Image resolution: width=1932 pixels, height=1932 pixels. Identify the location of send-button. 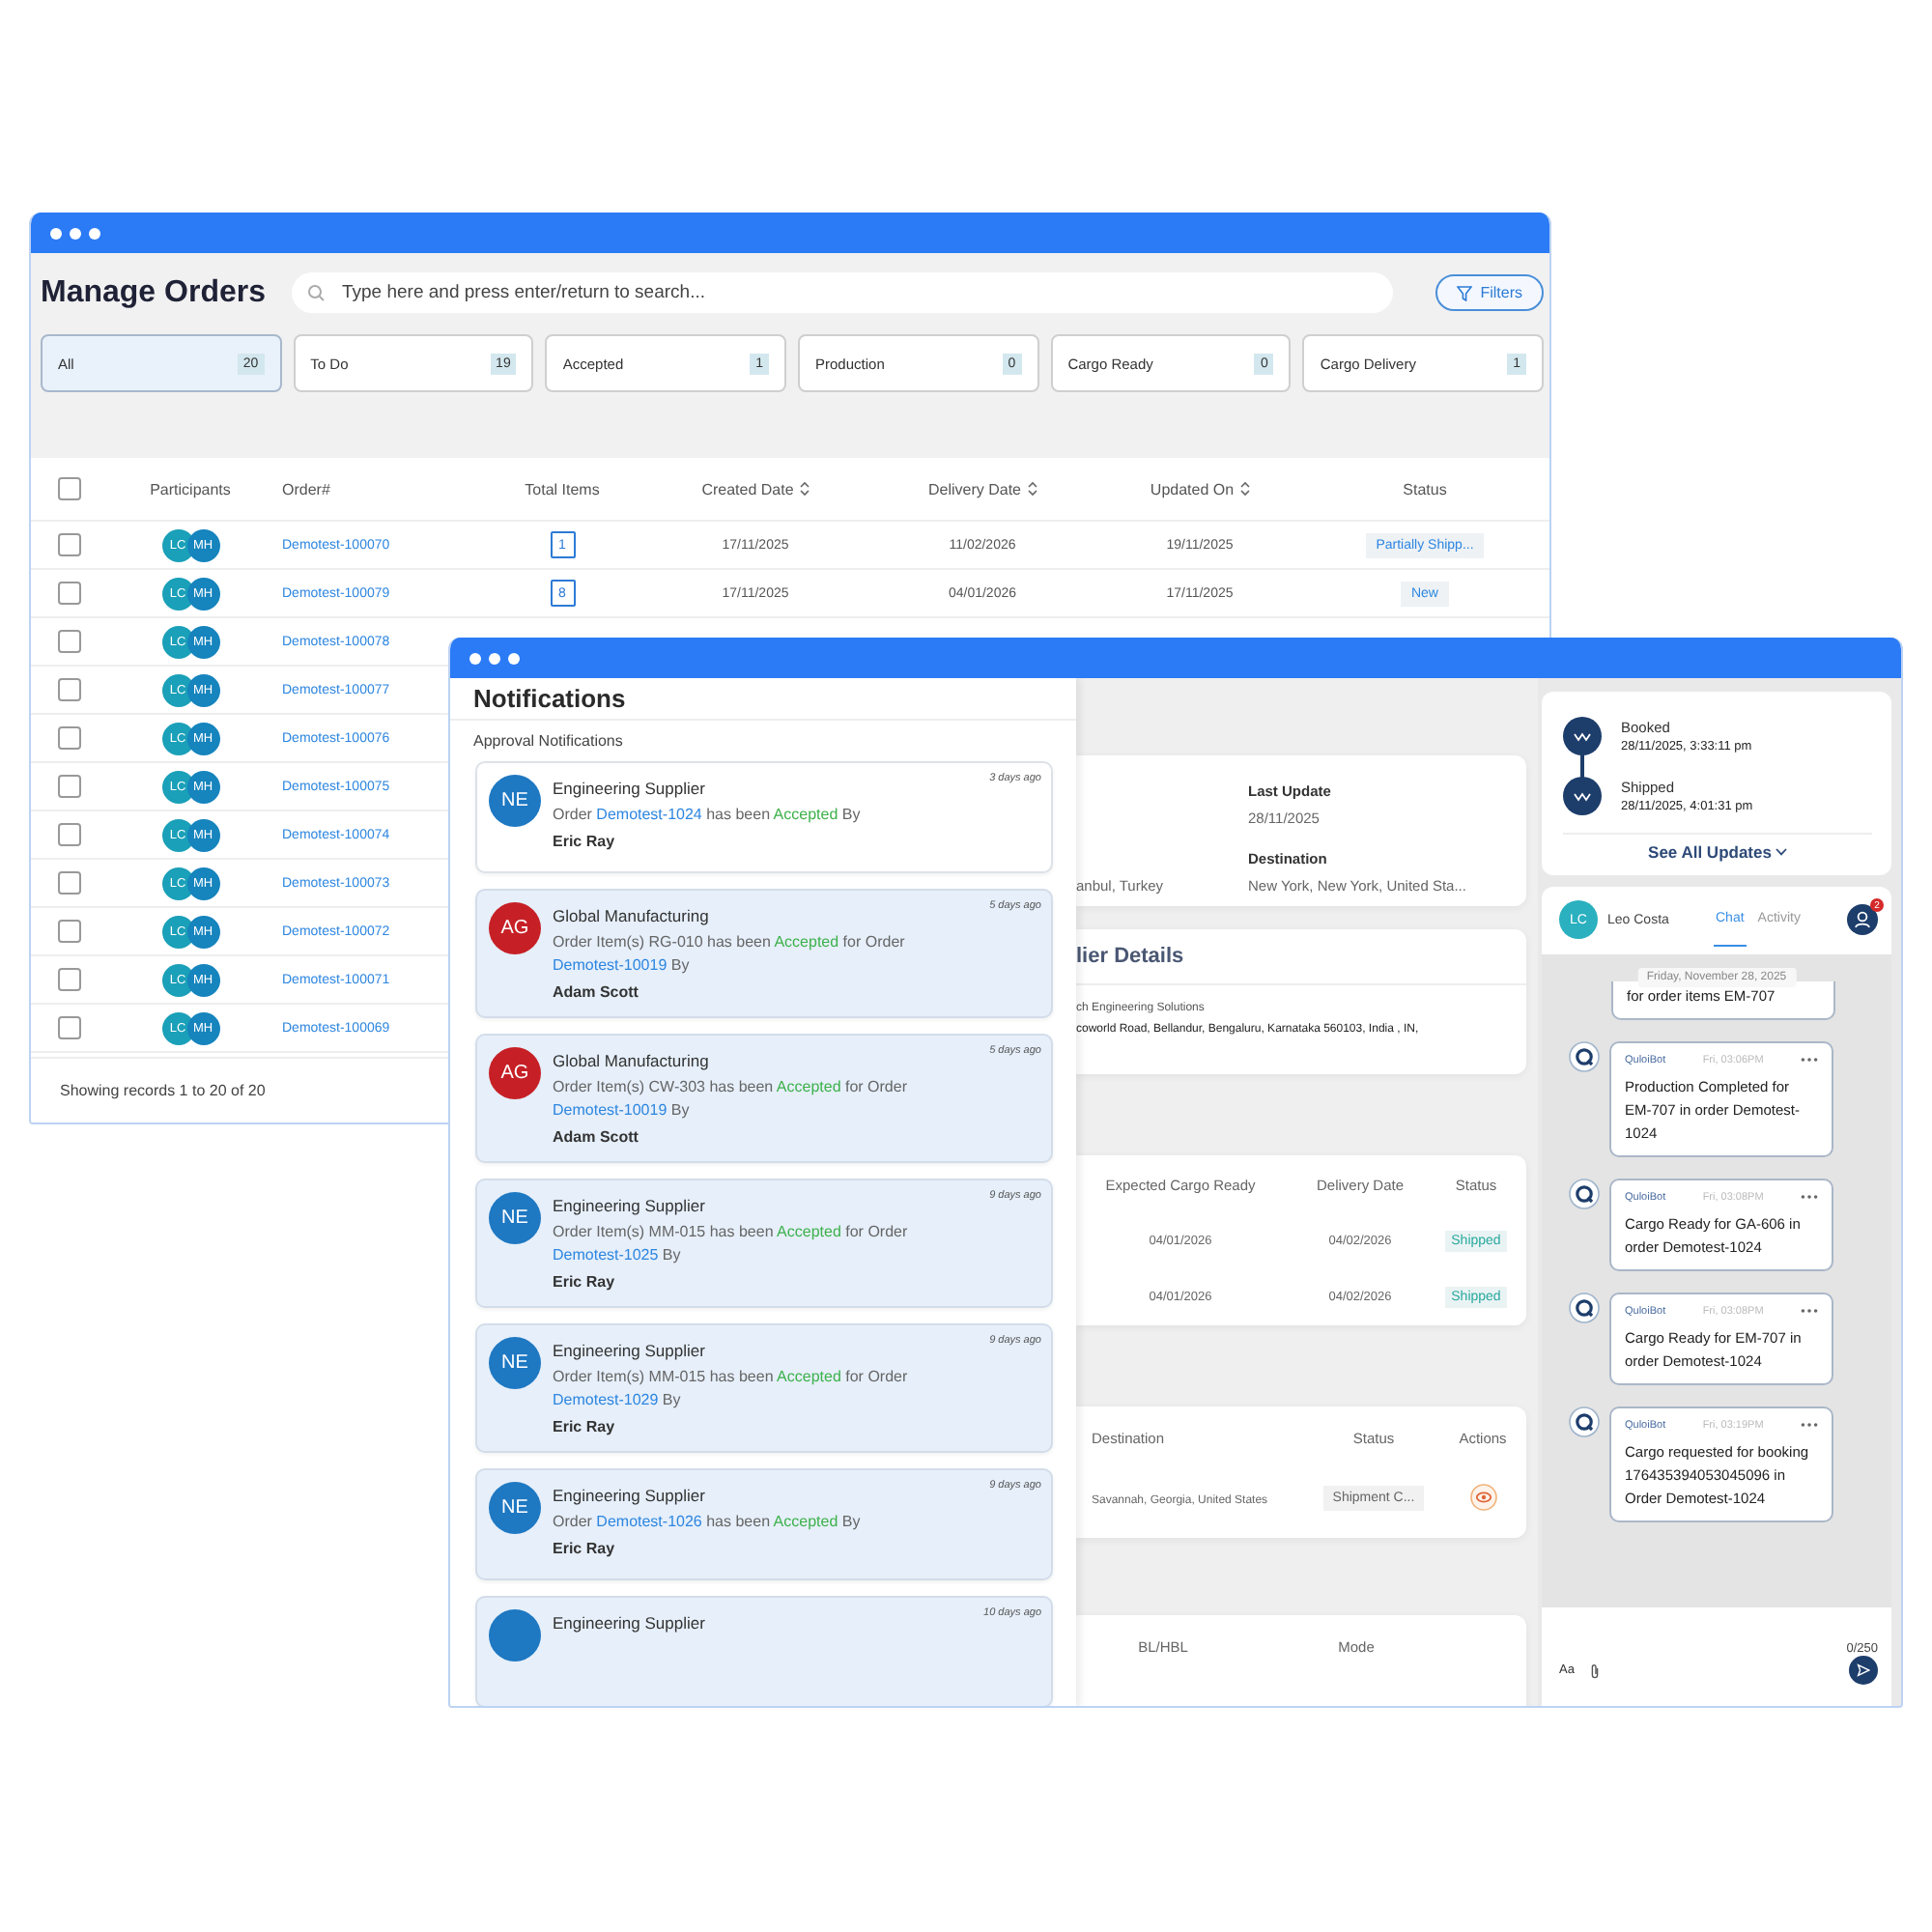
(1863, 1671).